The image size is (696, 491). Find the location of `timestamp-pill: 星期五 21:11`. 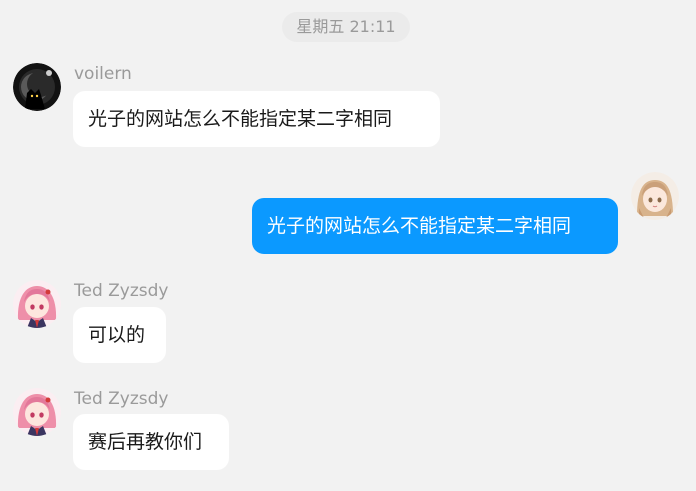

timestamp-pill: 星期五 21:11 is located at coordinates (346, 27).